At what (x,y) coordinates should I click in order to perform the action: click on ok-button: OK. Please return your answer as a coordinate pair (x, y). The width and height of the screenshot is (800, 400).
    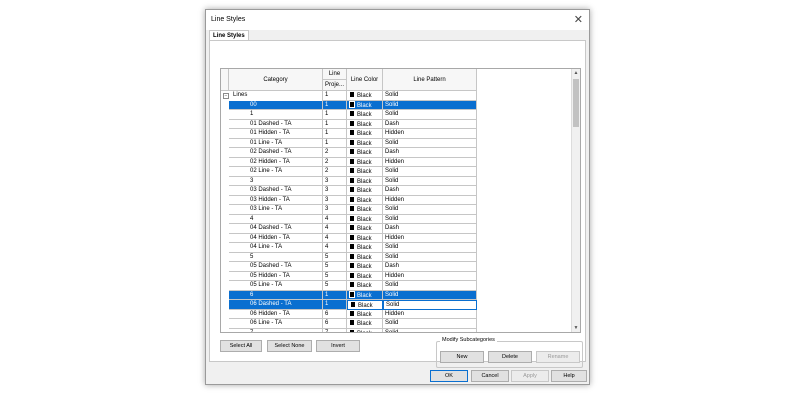
    Looking at the image, I should click on (449, 376).